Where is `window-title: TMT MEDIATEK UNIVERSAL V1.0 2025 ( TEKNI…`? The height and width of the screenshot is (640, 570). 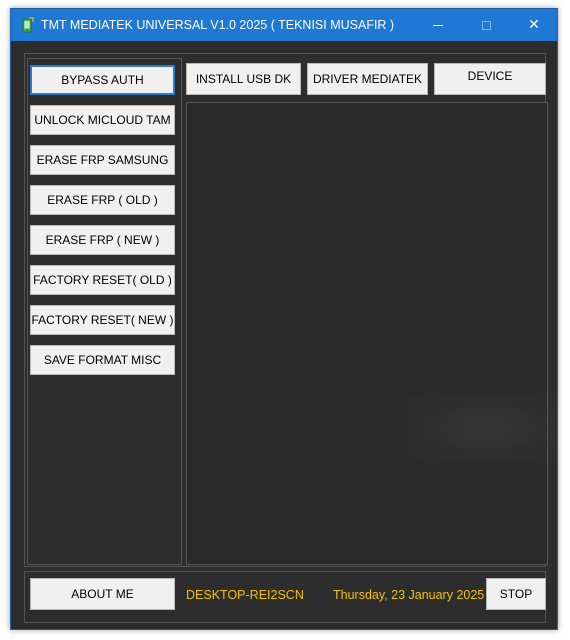 window-title: TMT MEDIATEK UNIVERSAL V1.0 2025 ( TEKNI… is located at coordinates (218, 25).